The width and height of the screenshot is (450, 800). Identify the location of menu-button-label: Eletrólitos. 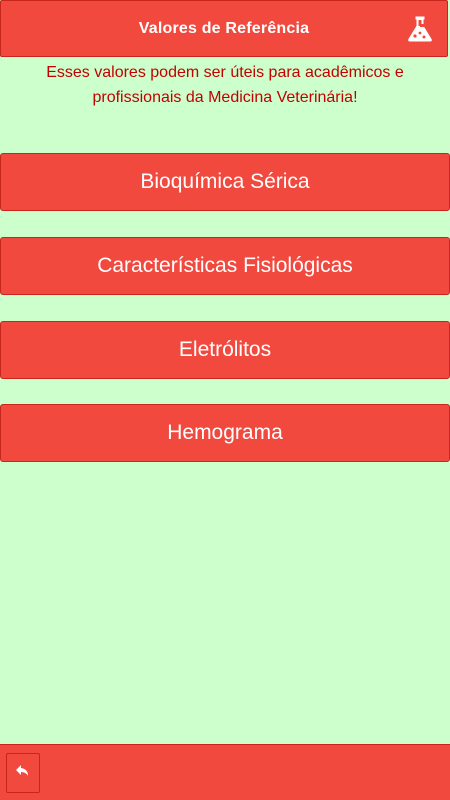
(225, 349).